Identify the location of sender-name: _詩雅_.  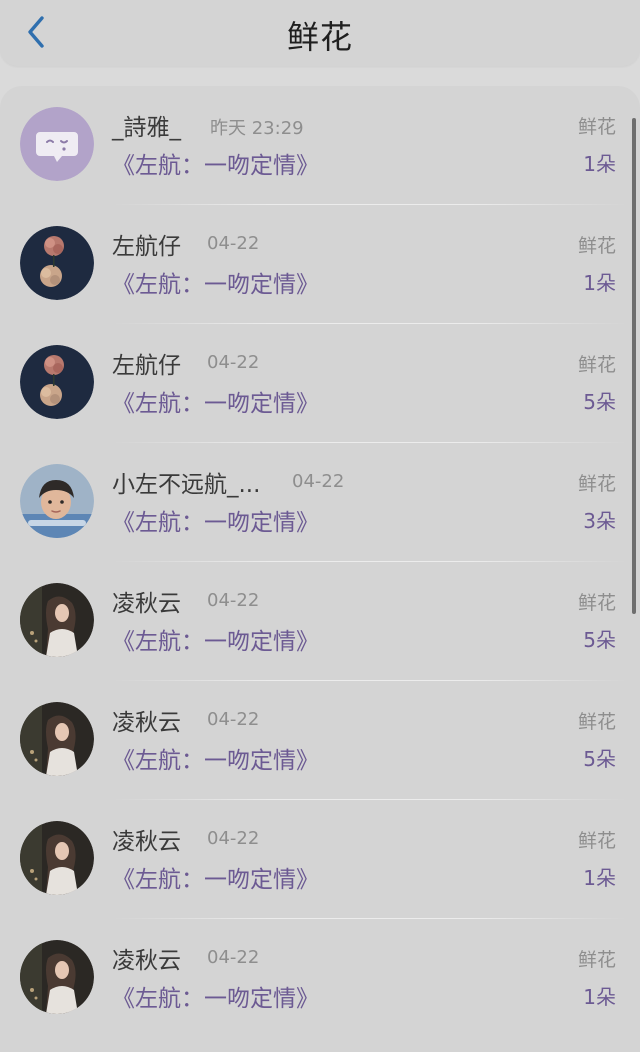
(146, 128).